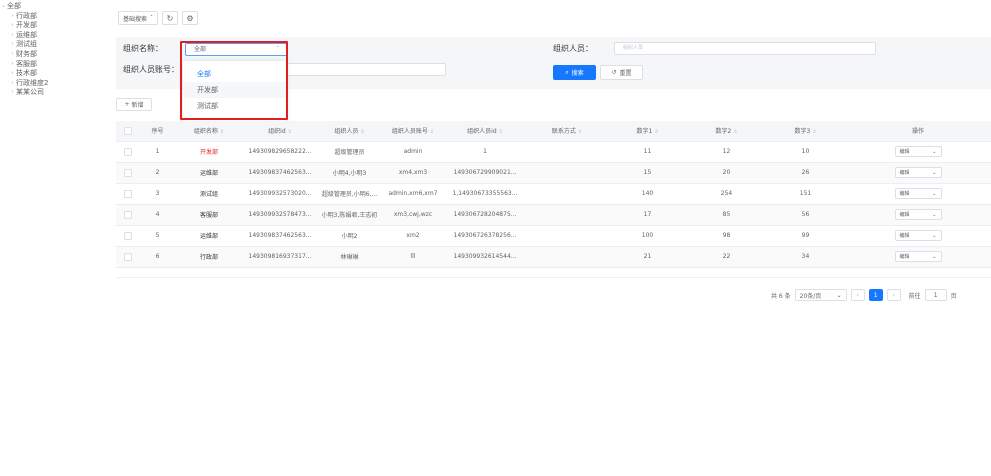  I want to click on tree-node: › 测试组, so click(55, 45).